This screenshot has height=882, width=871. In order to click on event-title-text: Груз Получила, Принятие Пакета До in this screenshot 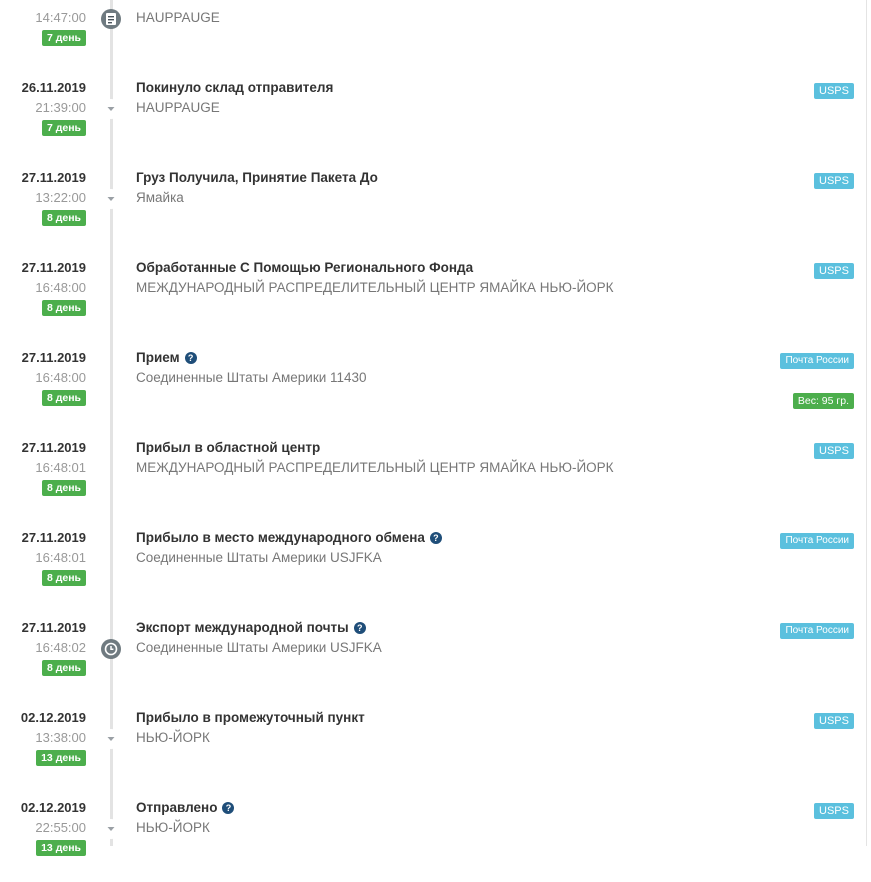, I will do `click(257, 177)`.